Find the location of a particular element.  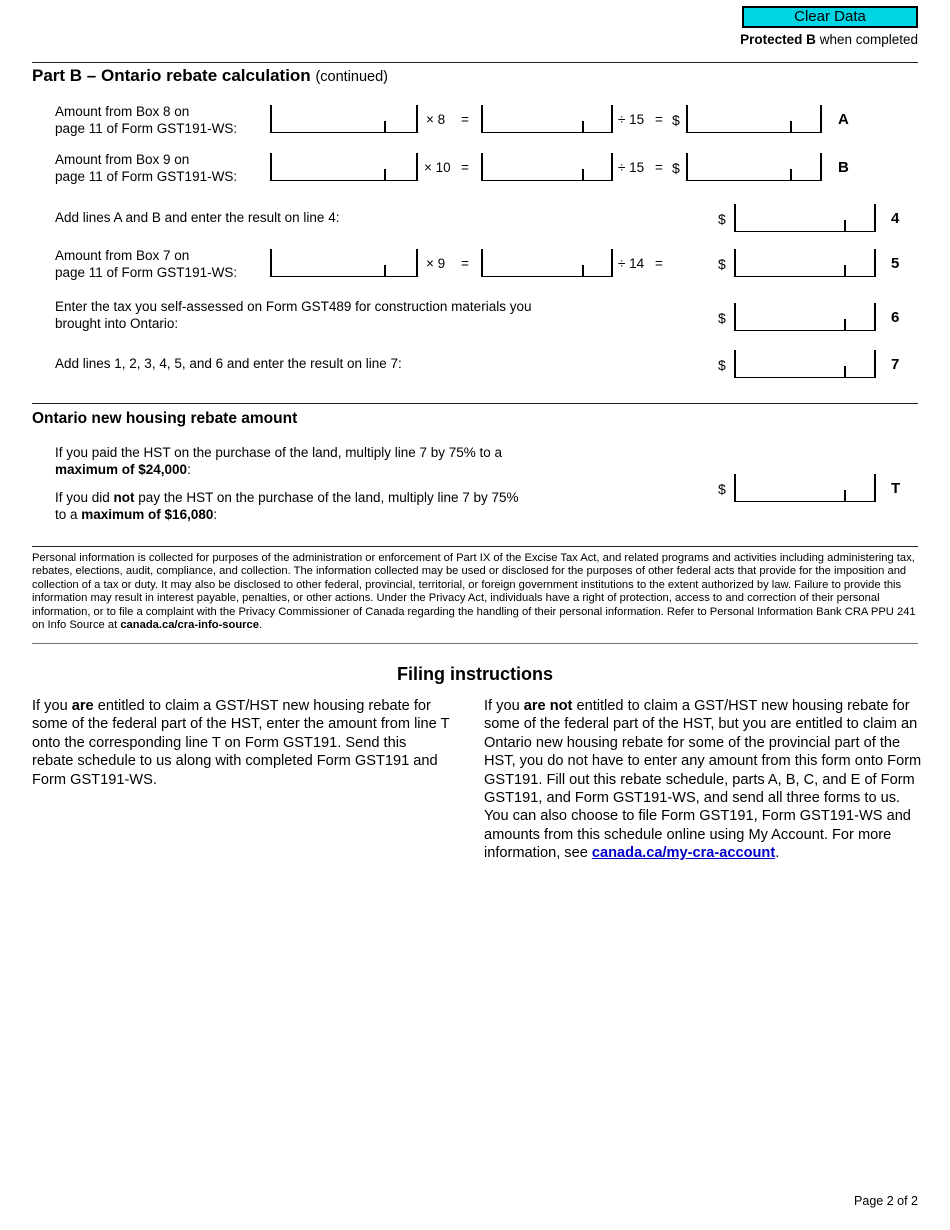

line5-amount-input is located at coordinates (328, 263).